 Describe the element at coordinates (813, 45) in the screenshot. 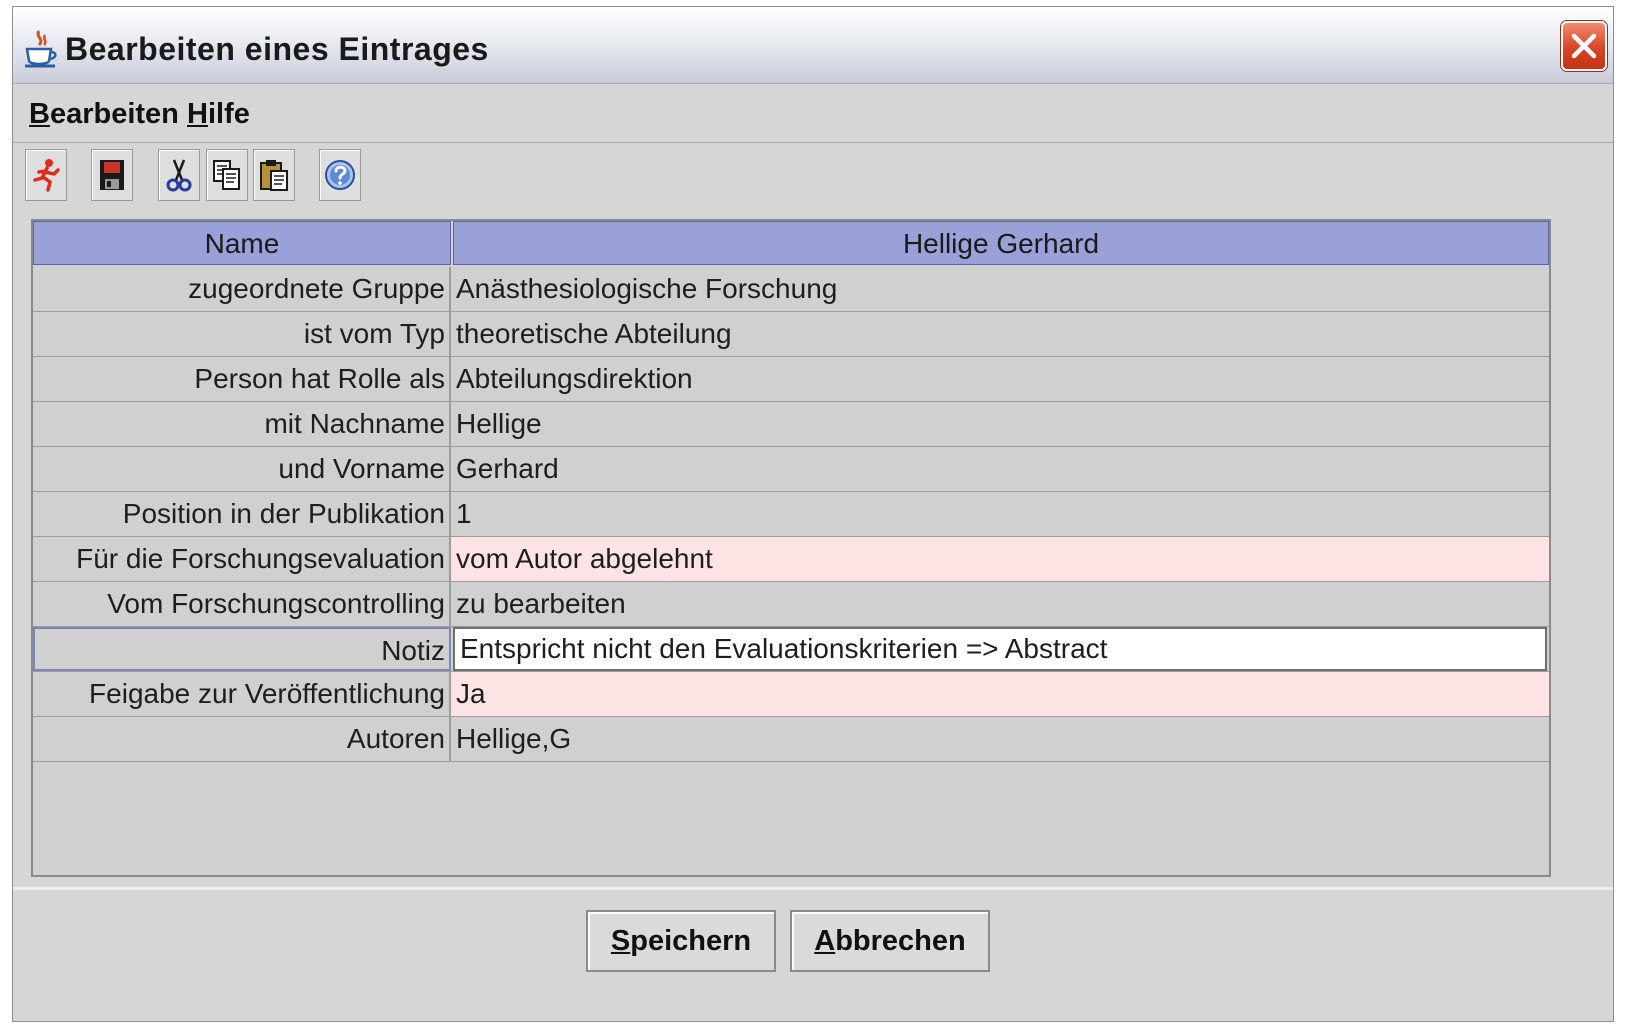

I see `title-bar: Bearbeiten eines Eintrages` at that location.